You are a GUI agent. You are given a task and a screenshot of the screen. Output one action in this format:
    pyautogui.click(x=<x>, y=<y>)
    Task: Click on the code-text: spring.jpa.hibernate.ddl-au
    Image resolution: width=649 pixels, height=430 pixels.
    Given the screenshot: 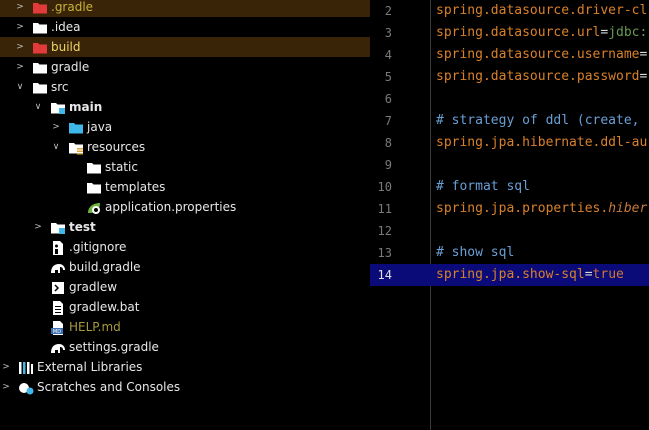 What is the action you would take?
    pyautogui.click(x=541, y=143)
    